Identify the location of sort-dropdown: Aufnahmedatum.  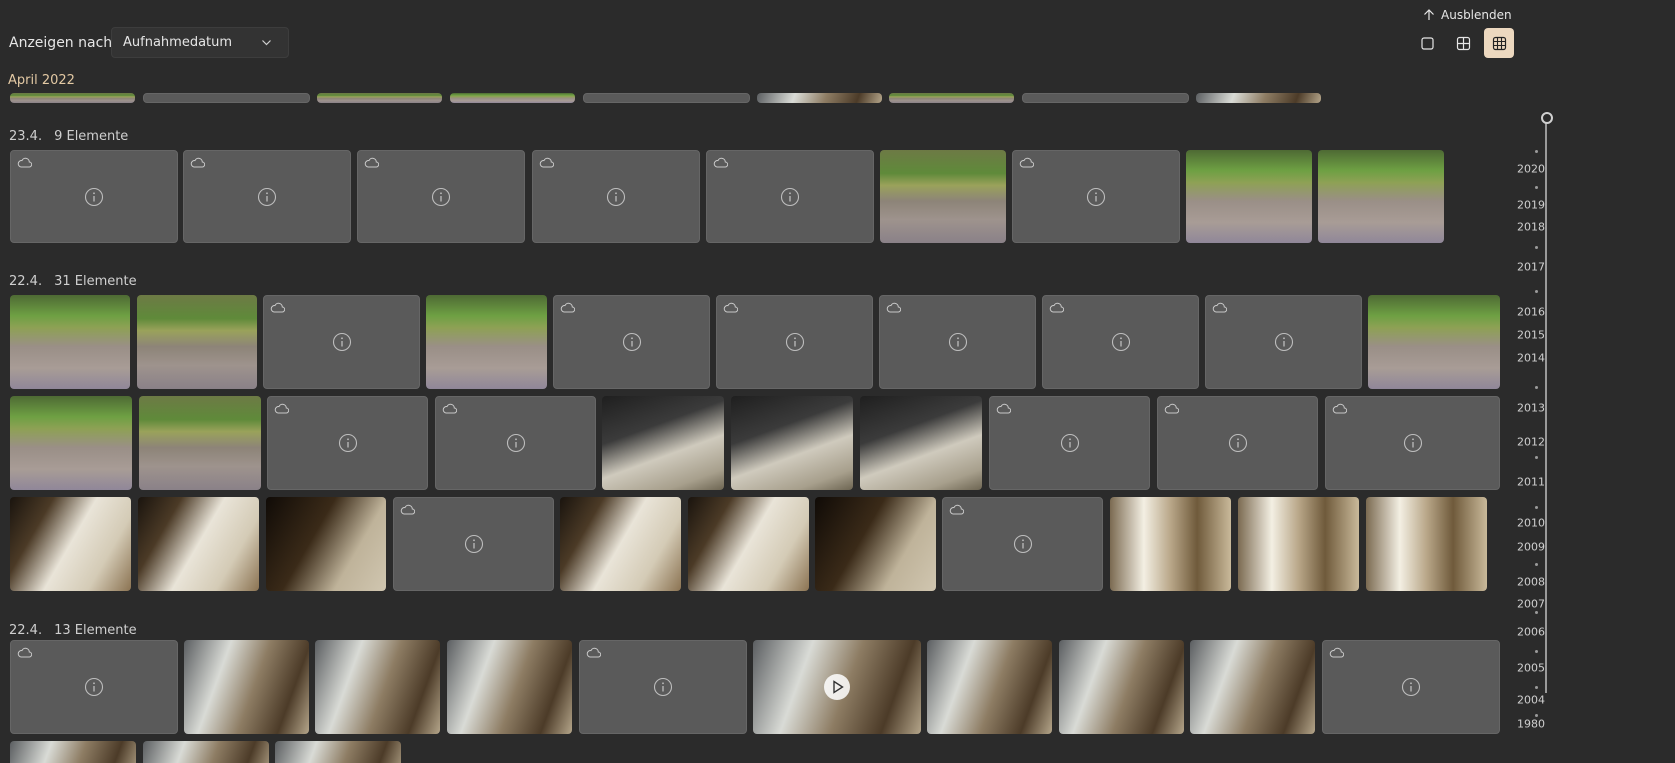
(200, 42).